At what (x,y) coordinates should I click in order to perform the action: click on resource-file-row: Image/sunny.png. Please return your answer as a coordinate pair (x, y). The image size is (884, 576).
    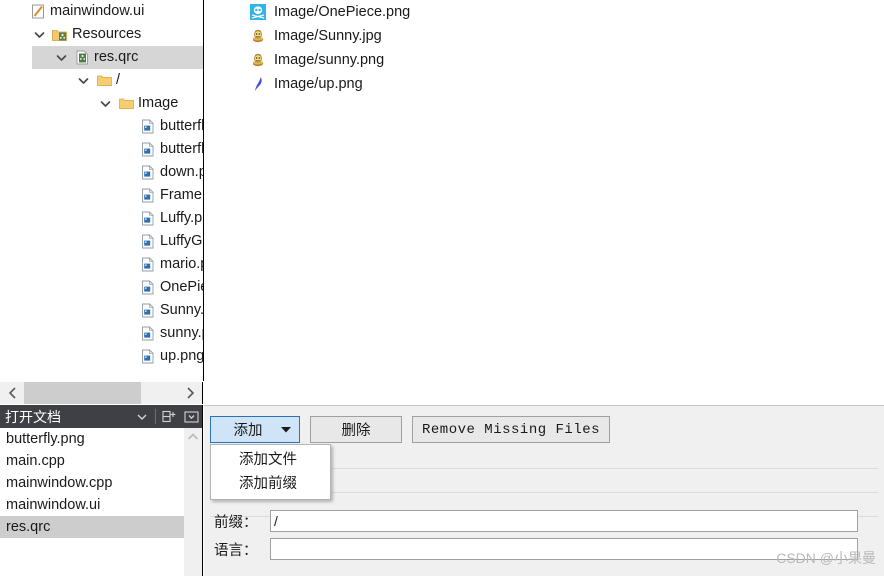
    Looking at the image, I should click on (544, 60).